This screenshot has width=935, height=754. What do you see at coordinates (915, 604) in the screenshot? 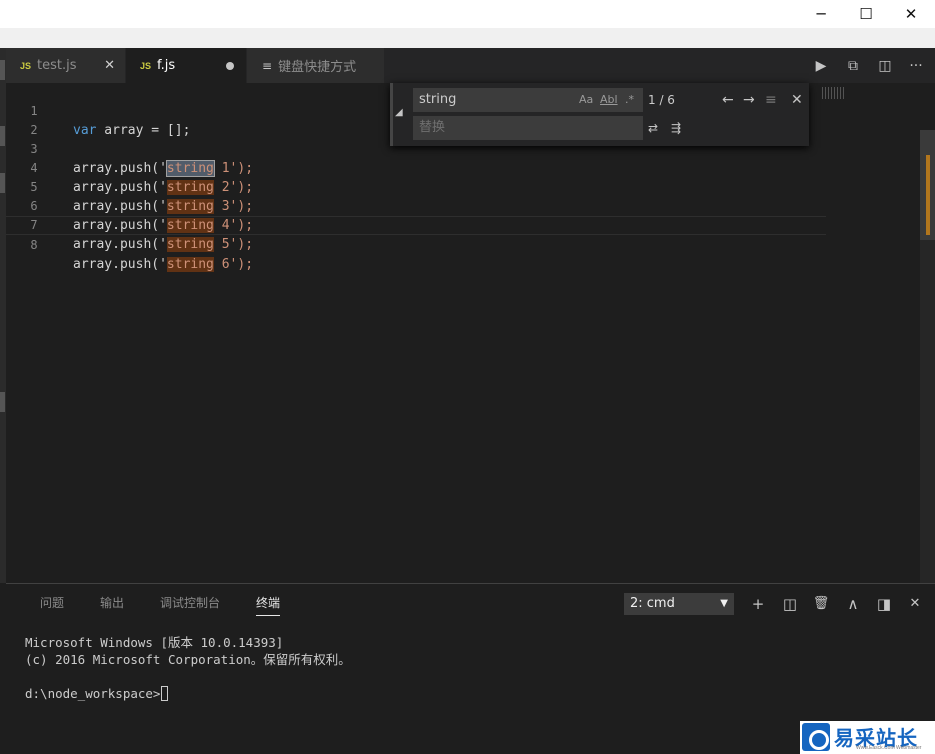
I see `close-panel-icon: ✕` at bounding box center [915, 604].